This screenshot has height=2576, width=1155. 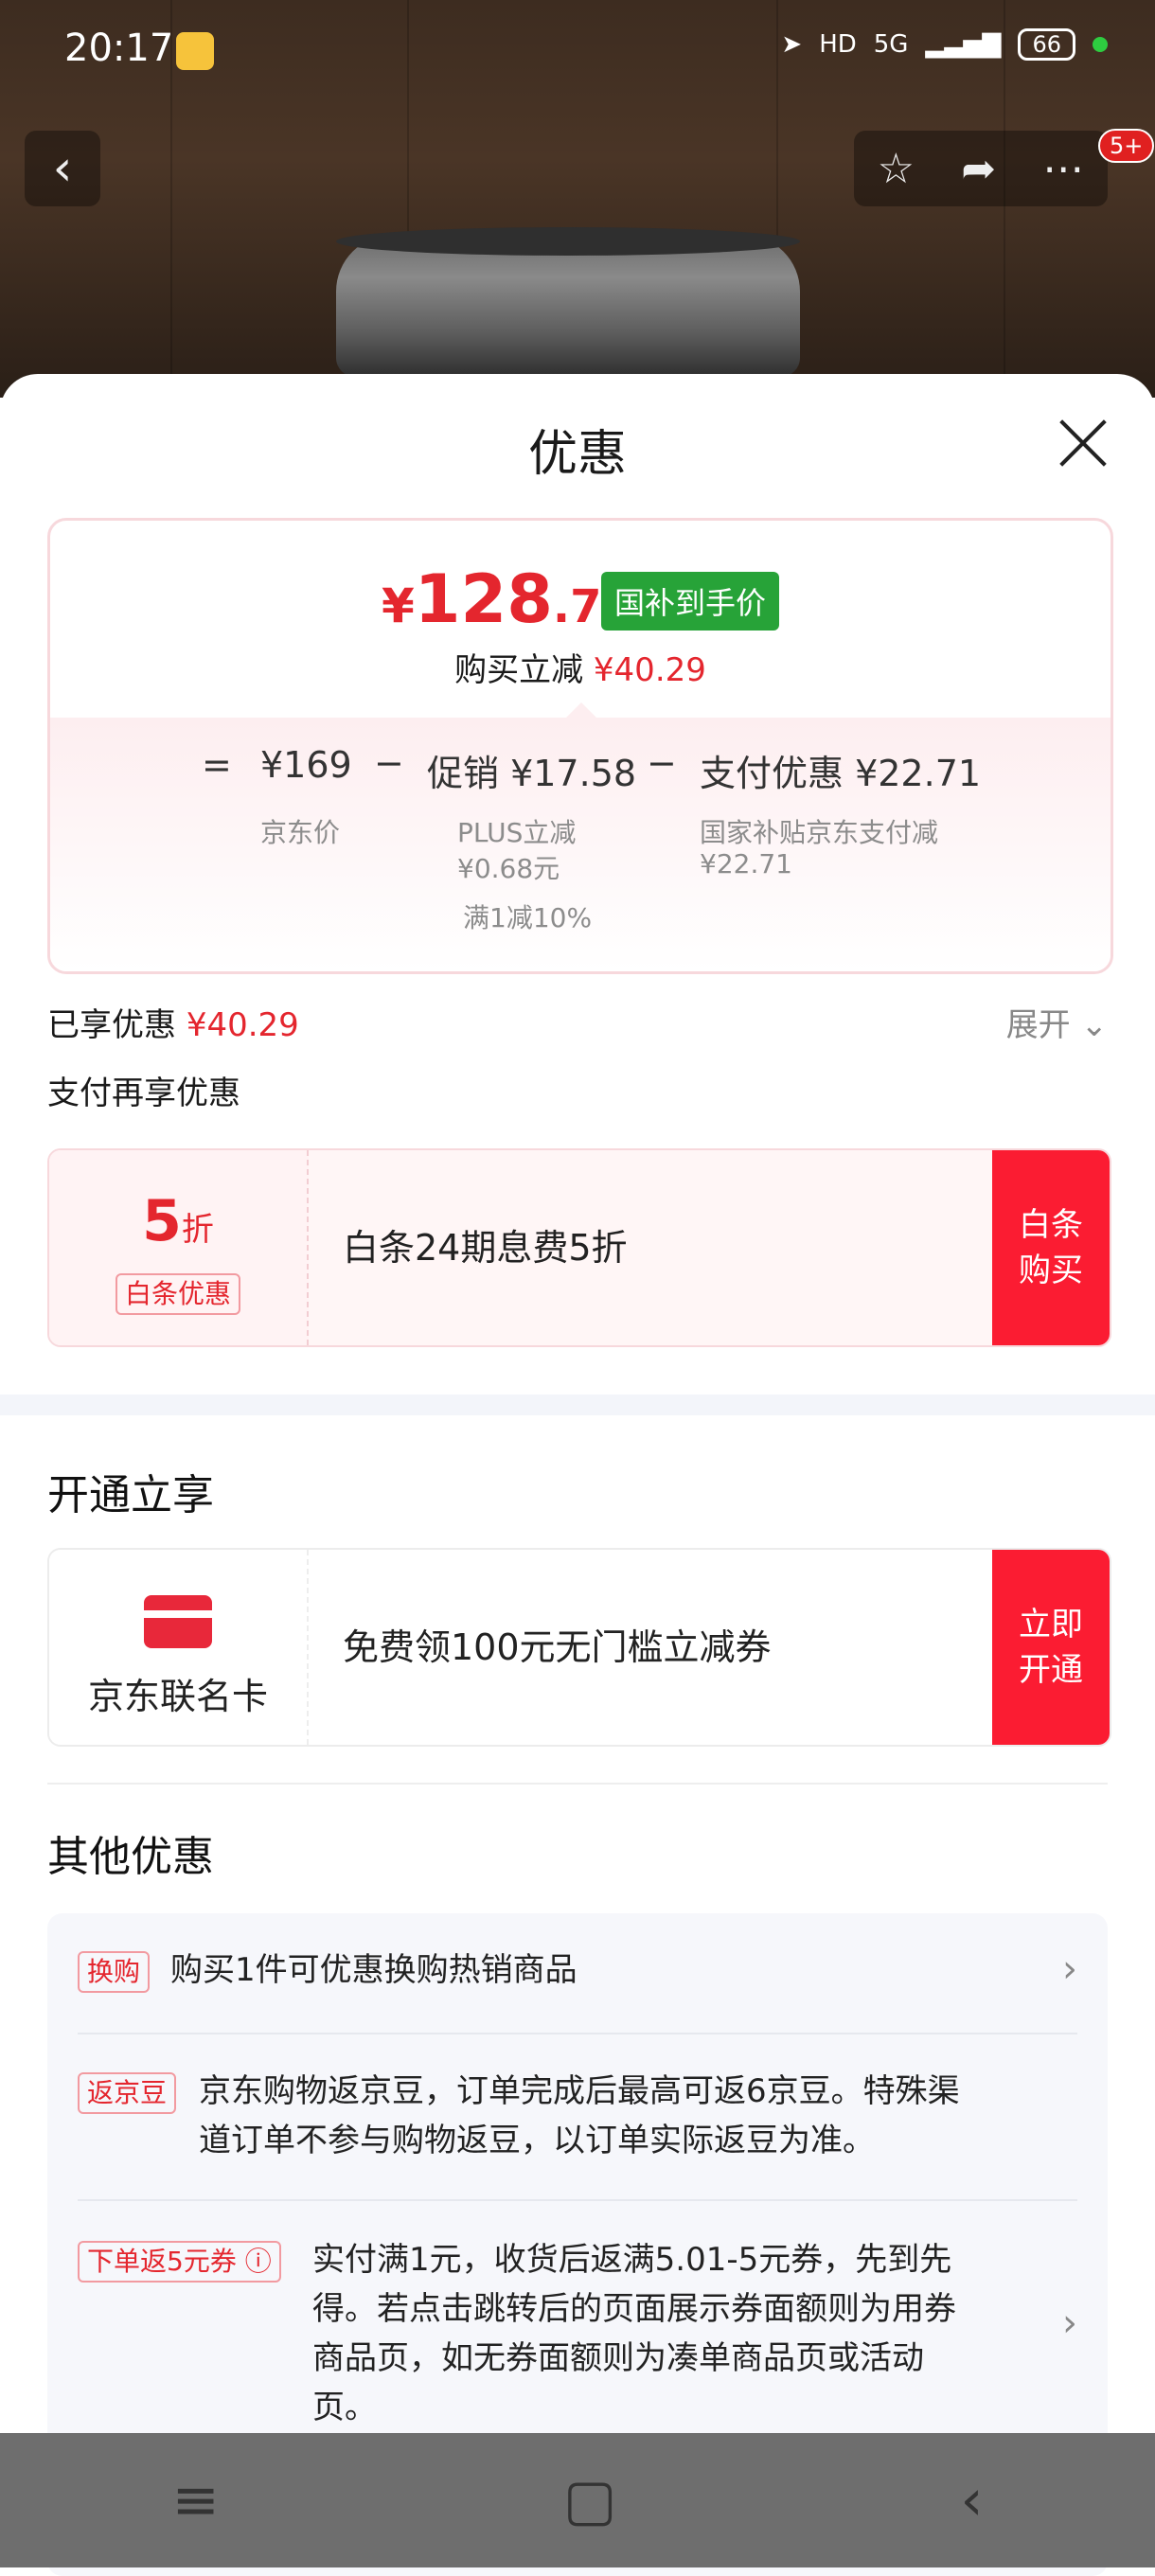 I want to click on location-icon: ➤, so click(x=792, y=44).